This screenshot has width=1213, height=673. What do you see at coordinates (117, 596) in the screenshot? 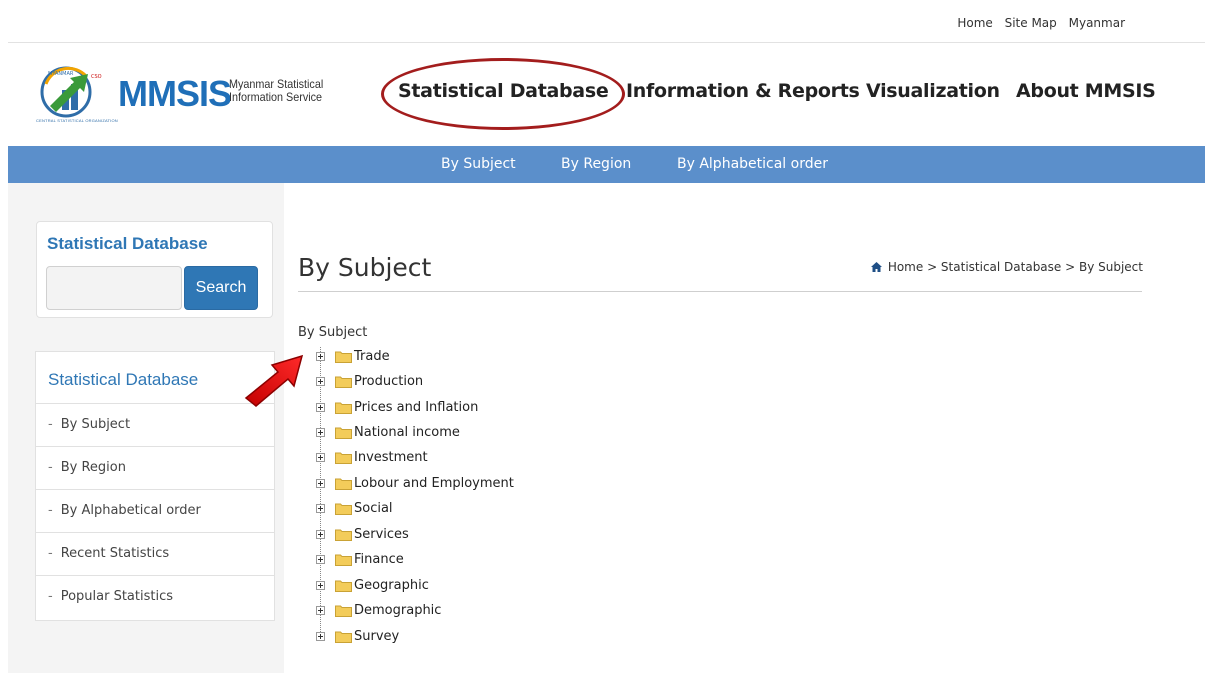
I see `sidebar-item-label: Popular Statistics` at bounding box center [117, 596].